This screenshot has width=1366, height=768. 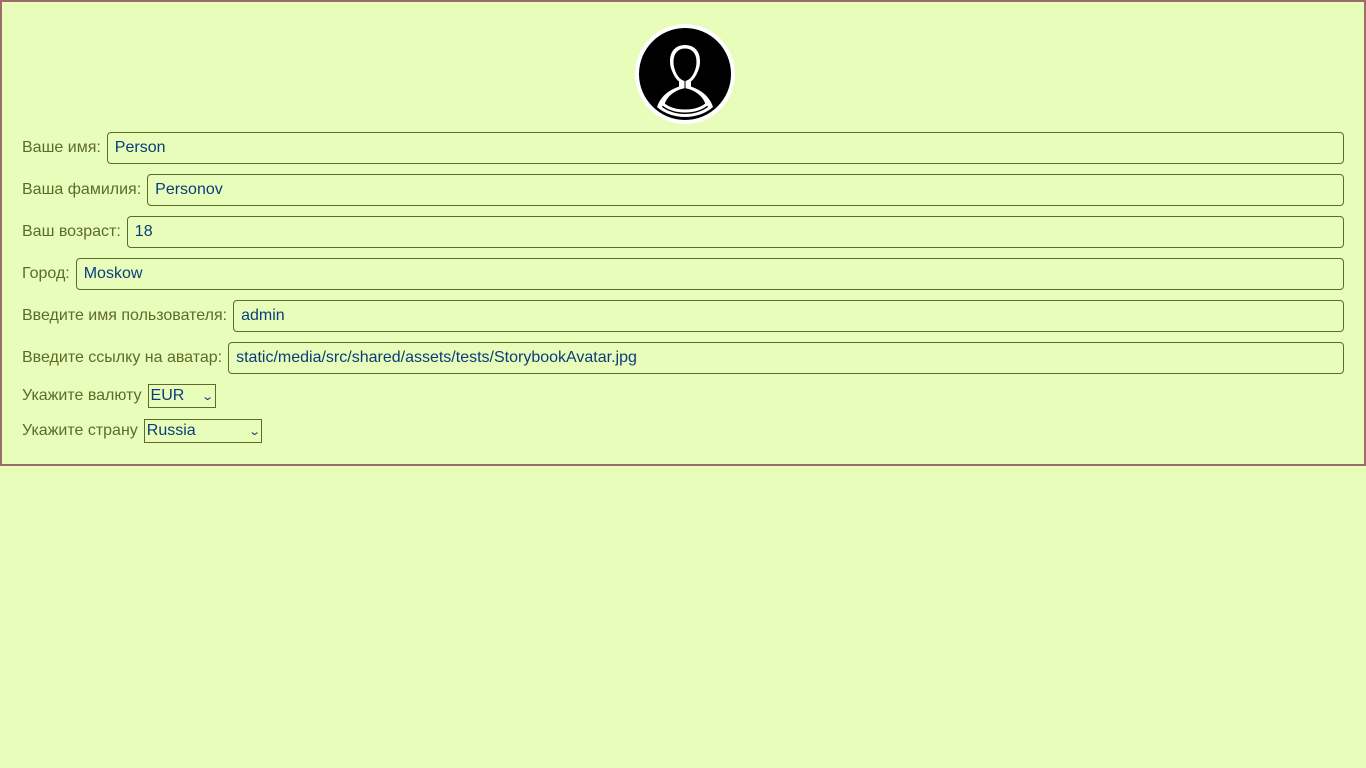 What do you see at coordinates (167, 395) in the screenshot?
I see `currency-selected-value: EUR` at bounding box center [167, 395].